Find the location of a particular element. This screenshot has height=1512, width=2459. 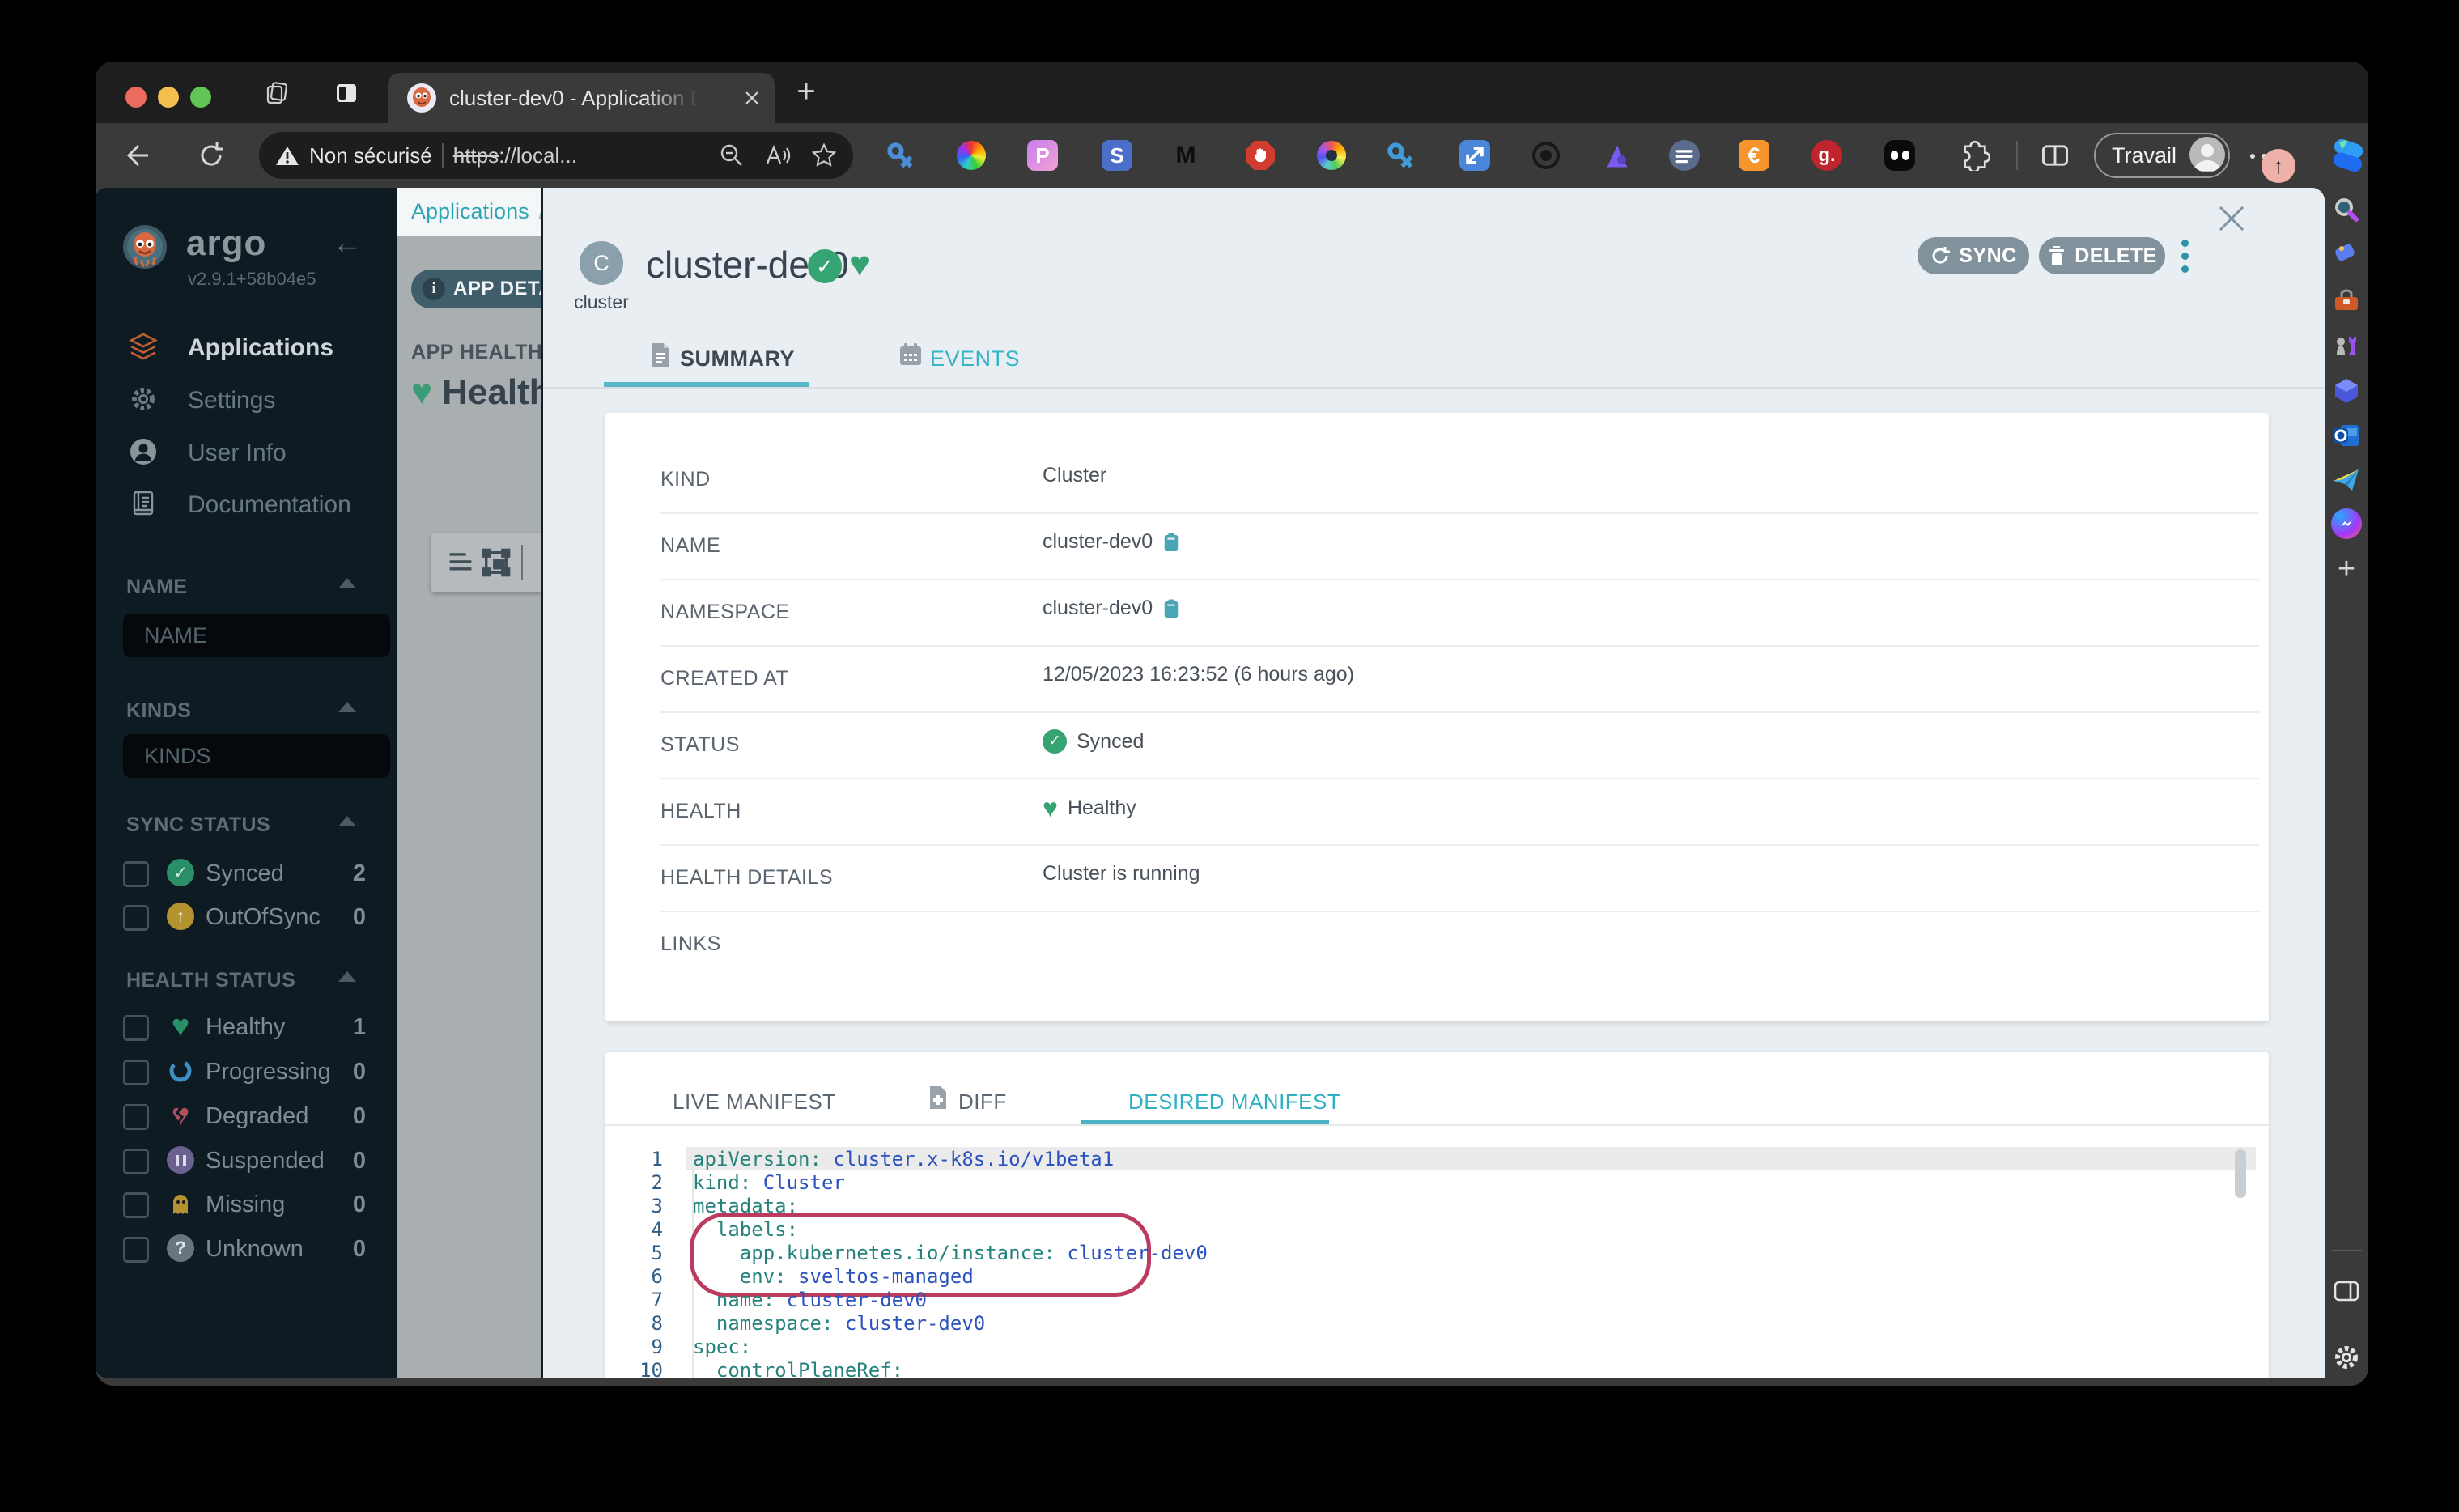

sidebar-item-label: User Info is located at coordinates (237, 453).